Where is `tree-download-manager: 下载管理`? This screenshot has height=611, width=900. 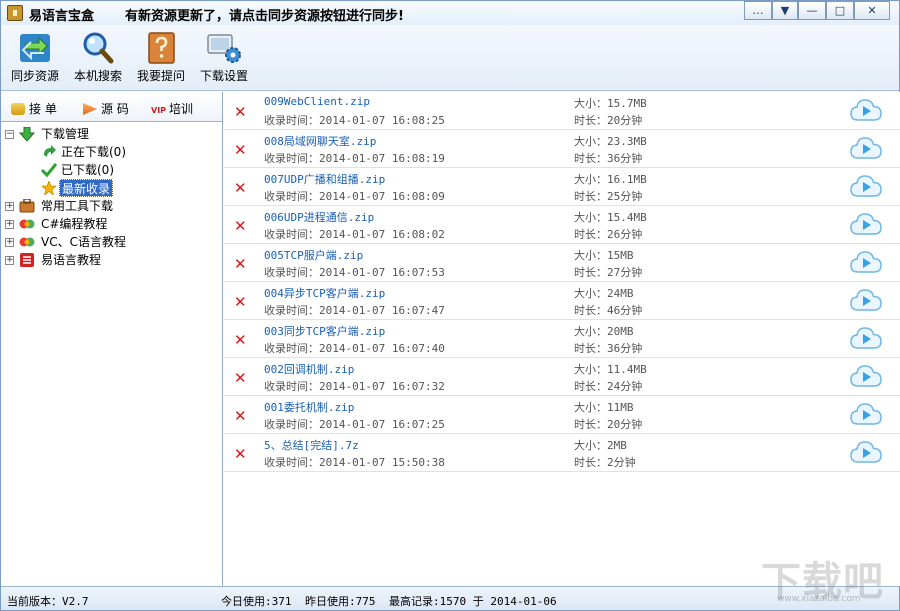
tree-download-manager: 下载管理 is located at coordinates (65, 134).